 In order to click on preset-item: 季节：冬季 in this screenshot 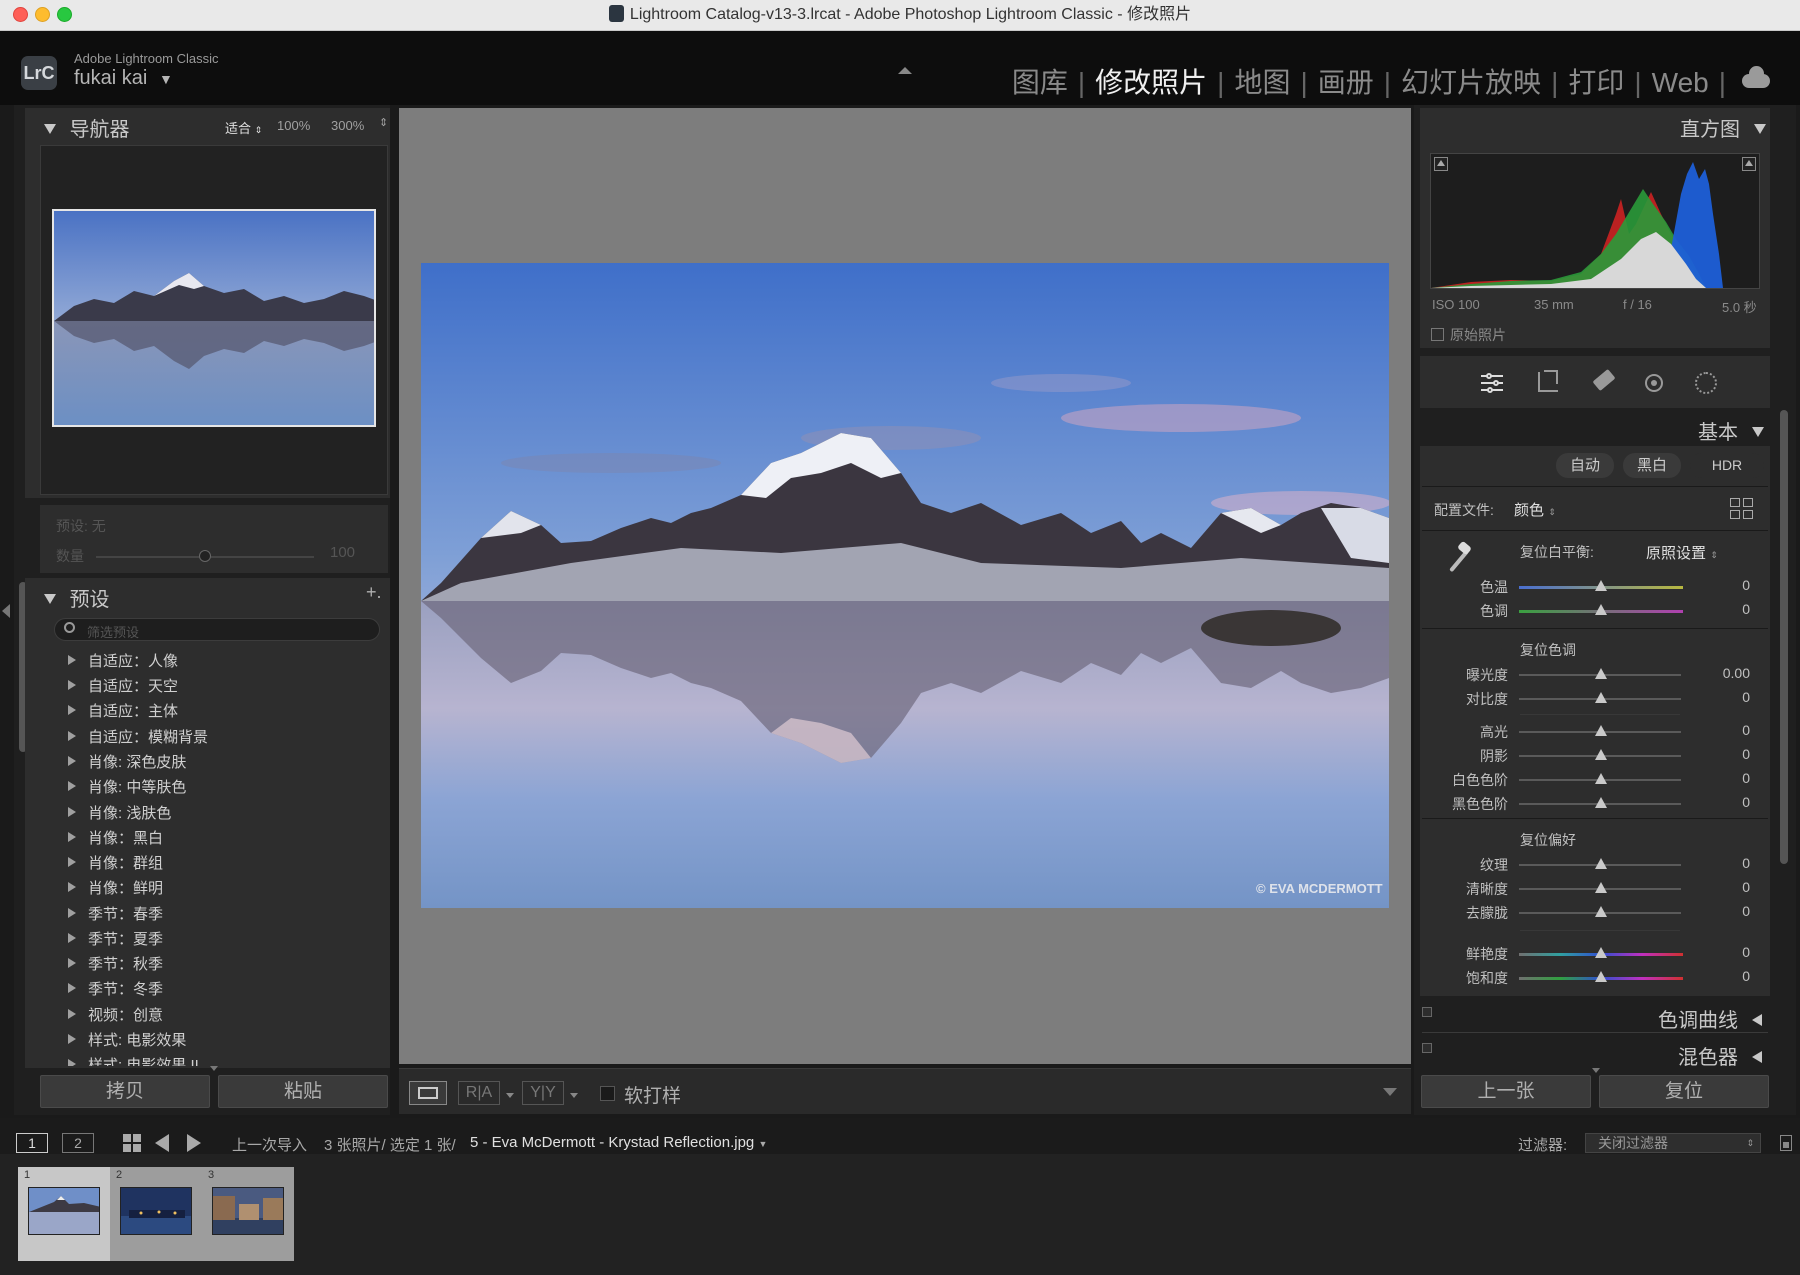, I will do `click(115, 990)`.